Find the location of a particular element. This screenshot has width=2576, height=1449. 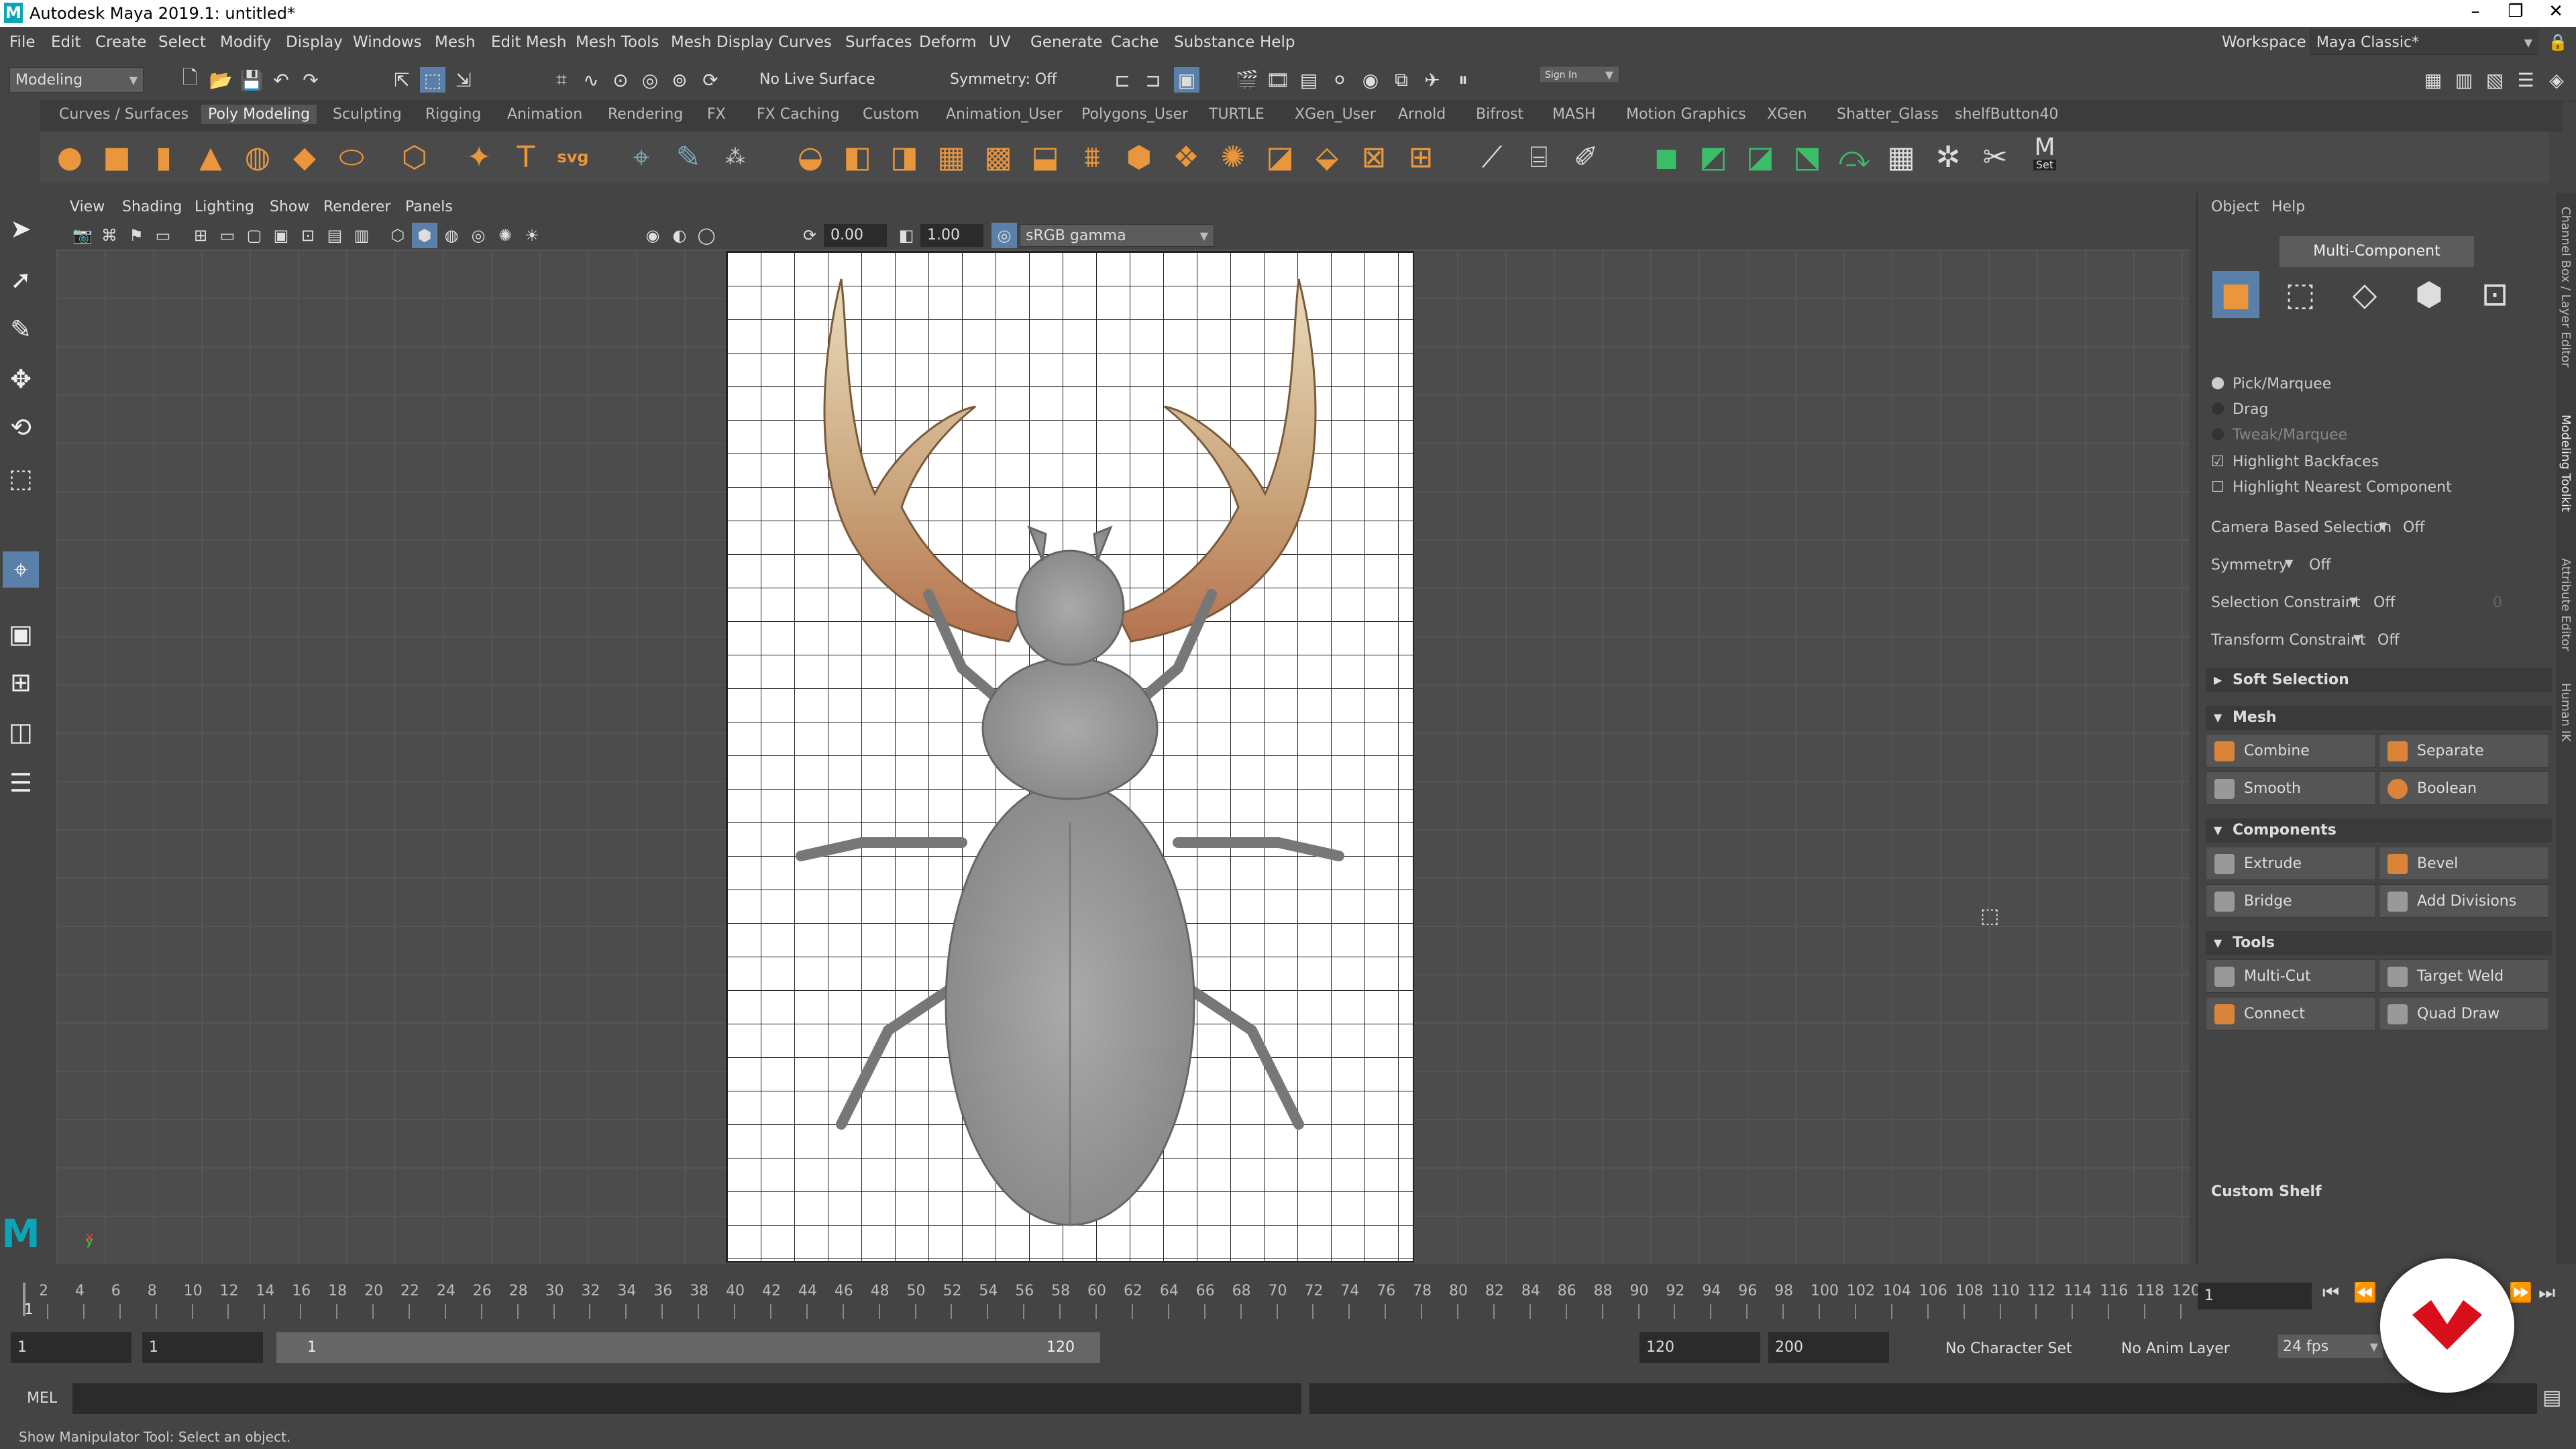

isolate-select-icon: ◉ is located at coordinates (652, 235).